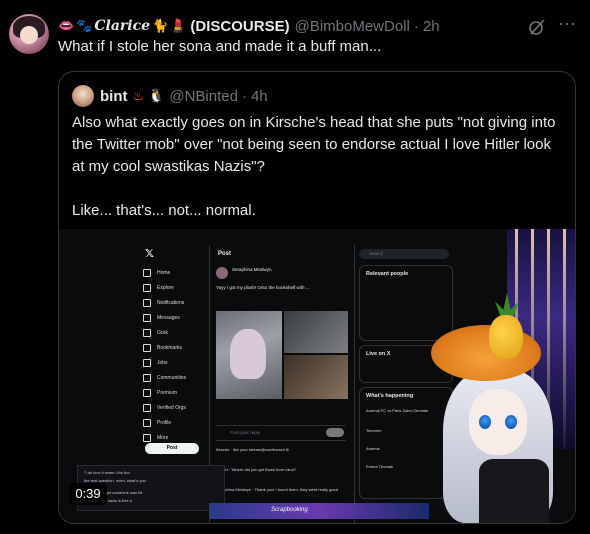  What do you see at coordinates (178, 25) in the screenshot?
I see `lipstick-emoji-icon: 💄` at bounding box center [178, 25].